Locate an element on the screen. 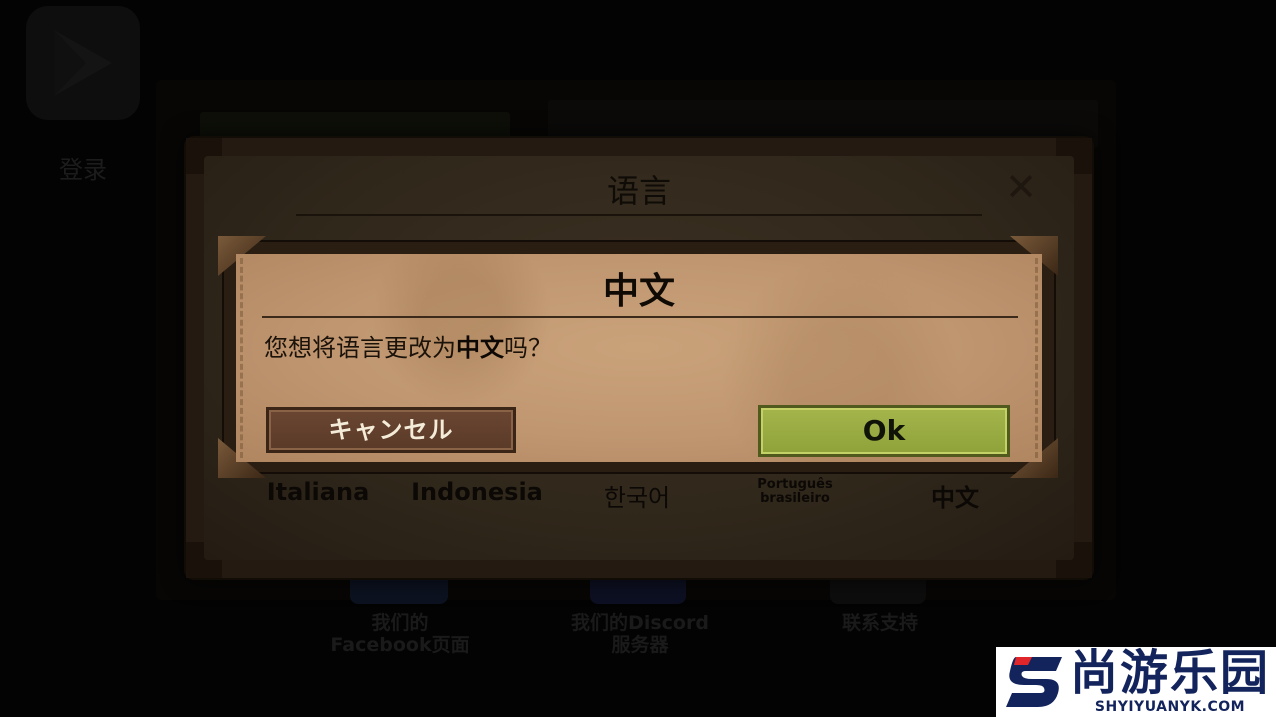  language-option-indonesia: Indonesia is located at coordinates (477, 492).